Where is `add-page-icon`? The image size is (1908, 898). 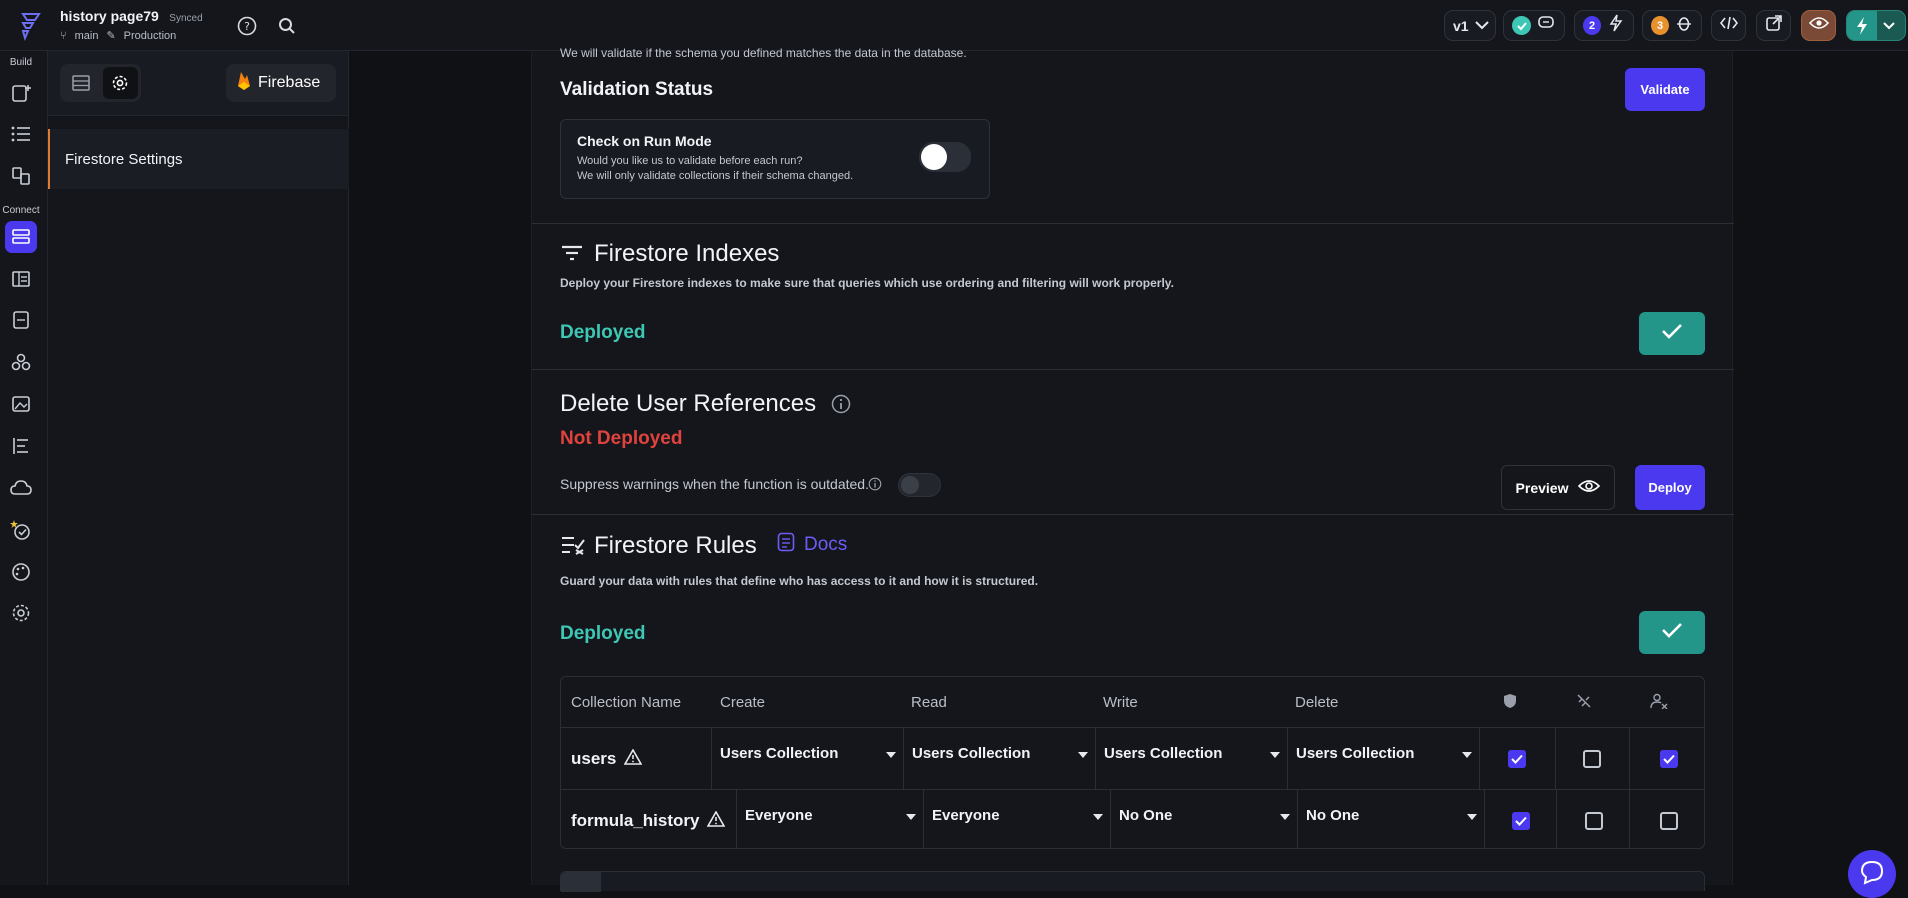 add-page-icon is located at coordinates (21, 93).